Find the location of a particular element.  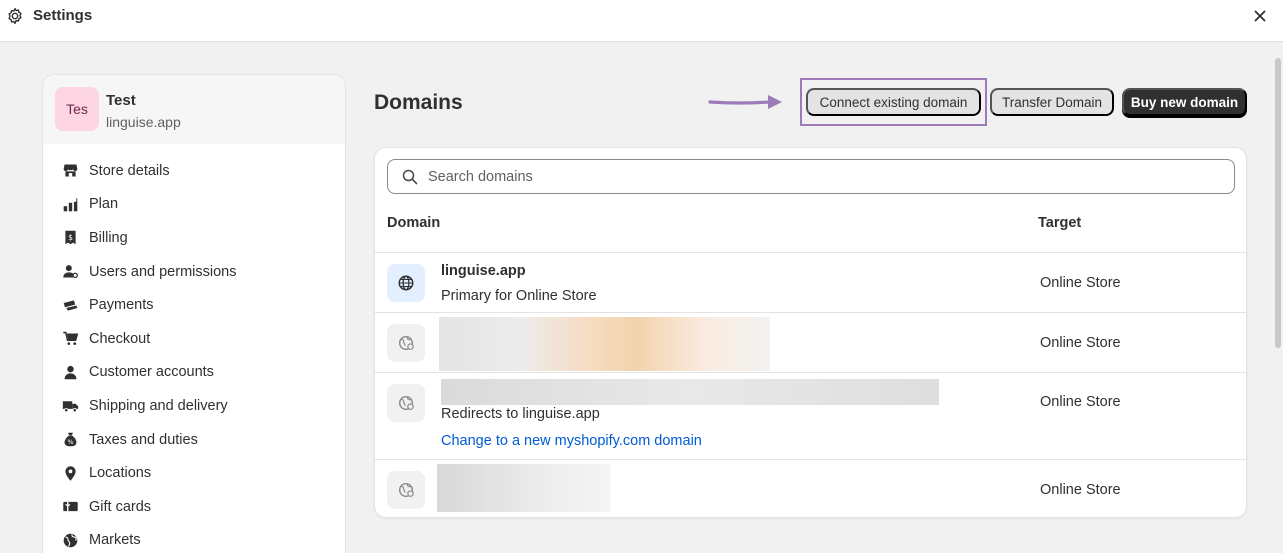

tax-icon: % is located at coordinates (70, 440).